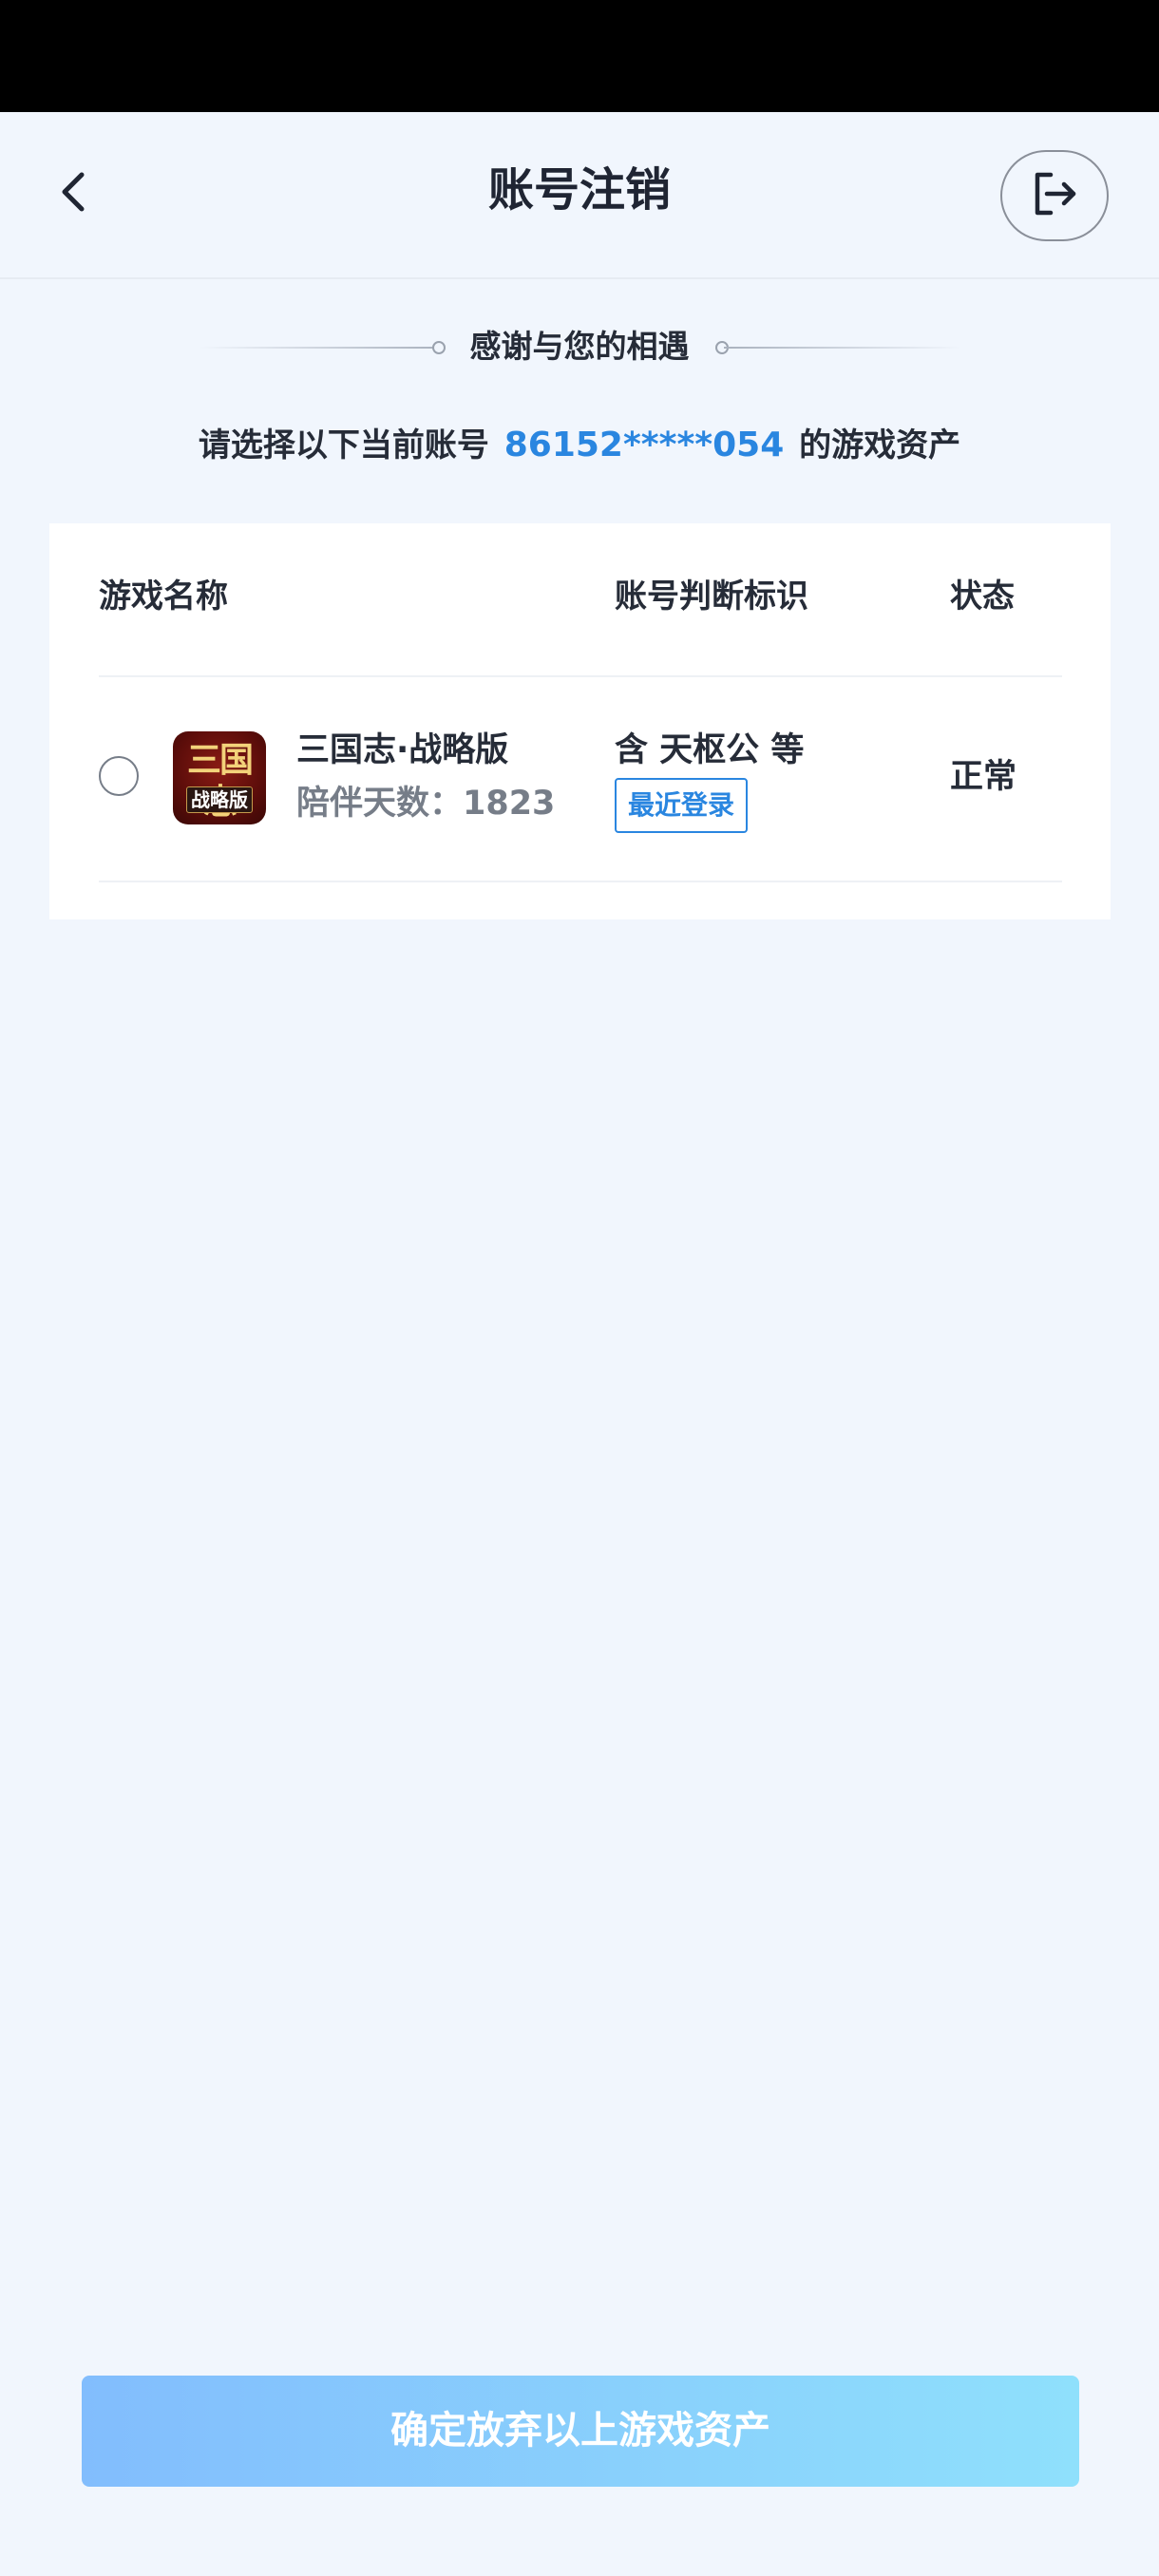 Image resolution: width=1159 pixels, height=2576 pixels. Describe the element at coordinates (710, 750) in the screenshot. I see `account-mark: 含 天枢公 等` at that location.